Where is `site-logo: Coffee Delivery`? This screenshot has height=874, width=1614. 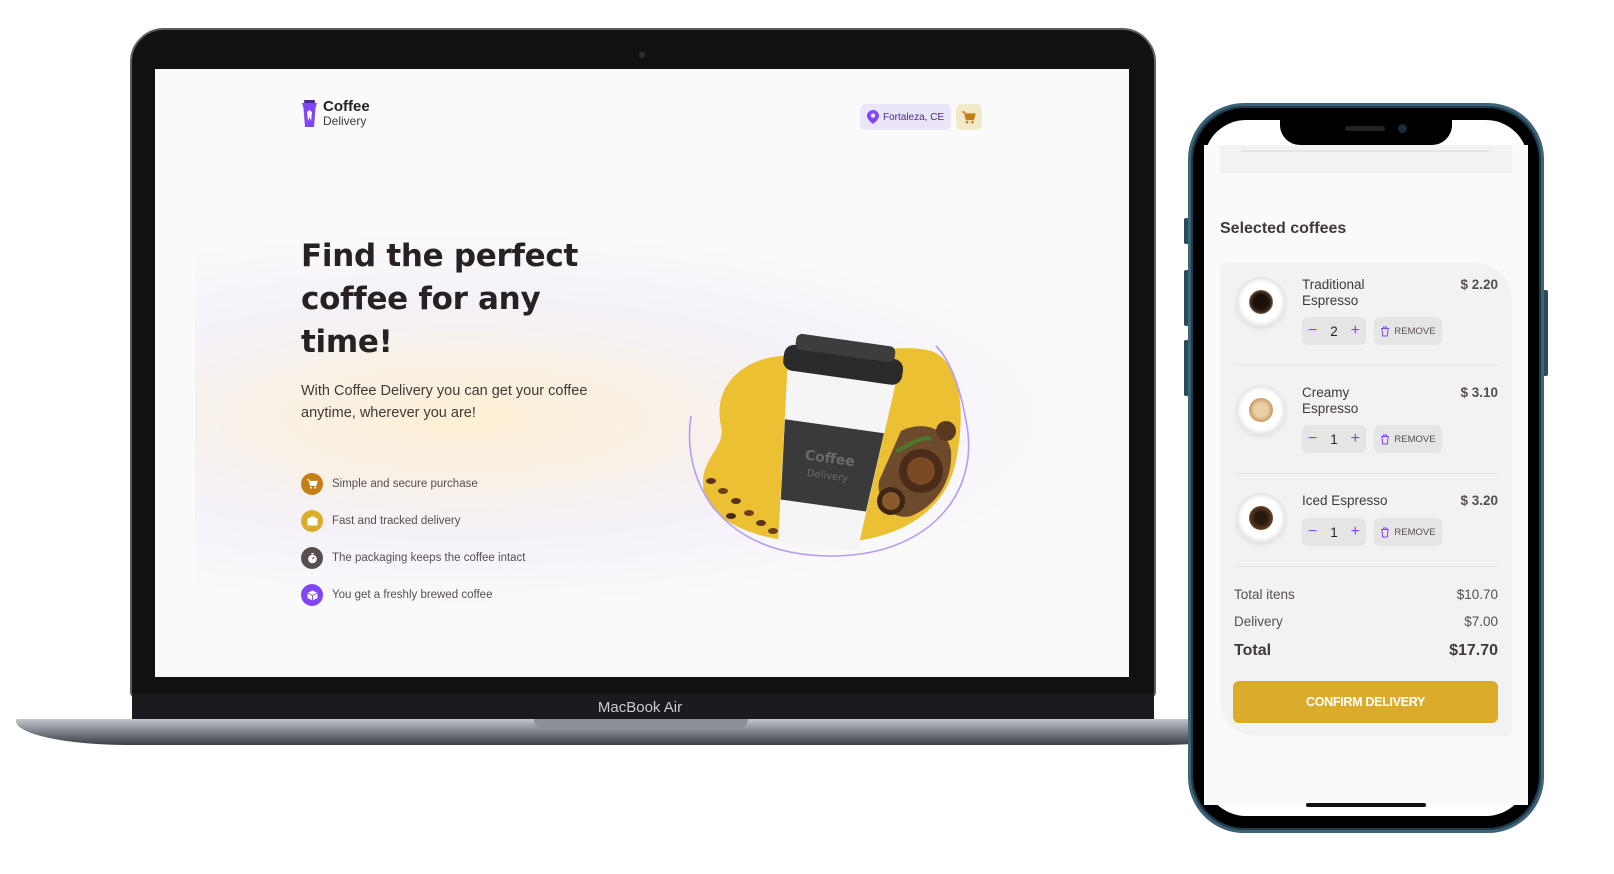 site-logo: Coffee Delivery is located at coordinates (335, 114).